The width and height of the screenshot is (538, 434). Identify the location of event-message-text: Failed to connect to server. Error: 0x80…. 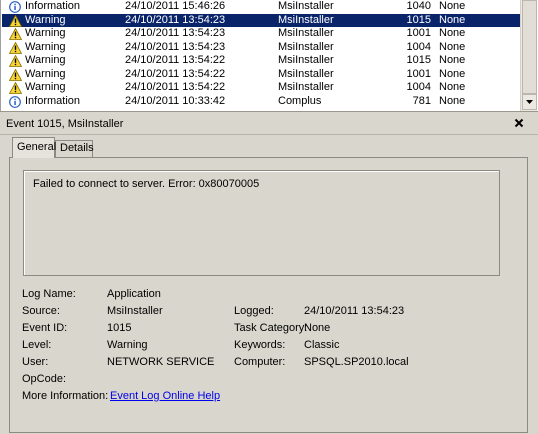
(146, 184).